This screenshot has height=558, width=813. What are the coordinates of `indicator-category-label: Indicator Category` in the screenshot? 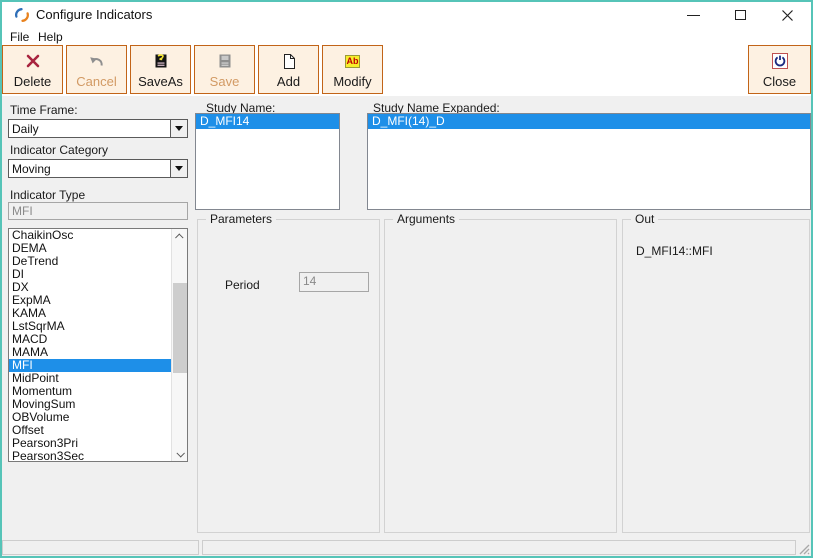 It's located at (59, 150).